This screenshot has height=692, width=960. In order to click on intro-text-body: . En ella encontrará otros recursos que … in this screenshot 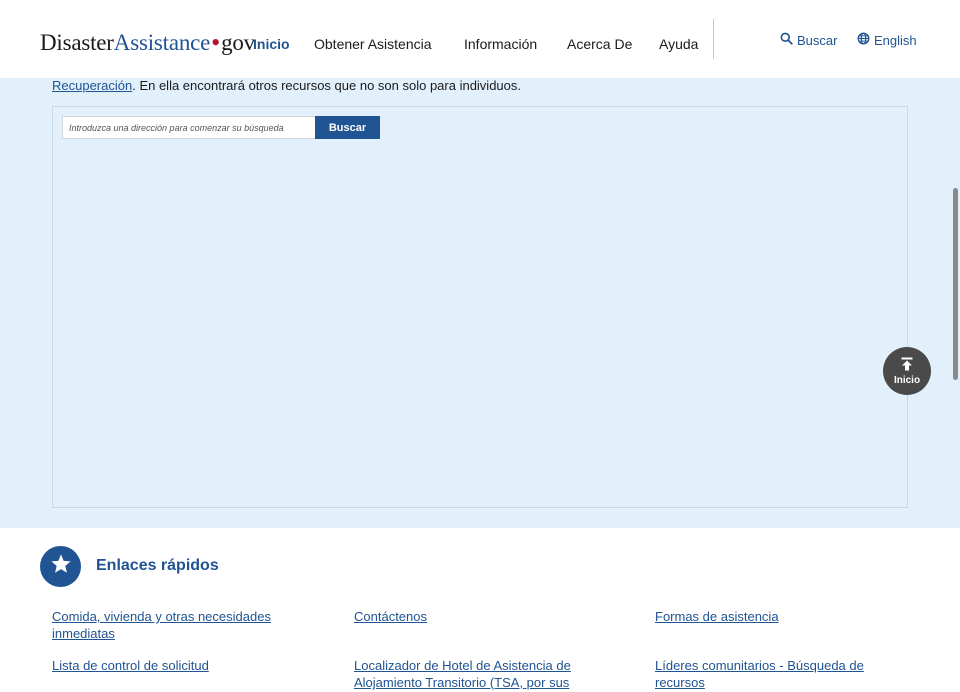, I will do `click(326, 85)`.